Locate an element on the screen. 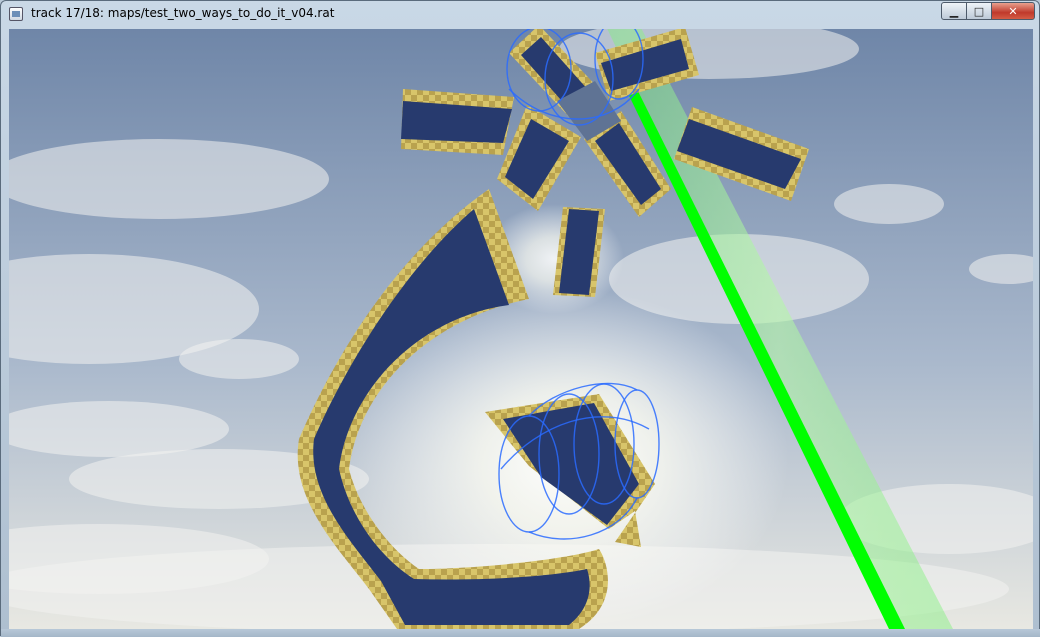 Image resolution: width=1040 pixels, height=637 pixels. close-button: ✕ is located at coordinates (1013, 11).